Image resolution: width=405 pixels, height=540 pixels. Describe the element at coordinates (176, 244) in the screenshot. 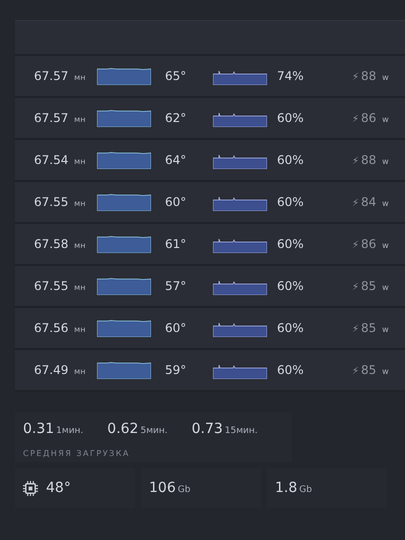

I see `temperature-text: 61°` at that location.